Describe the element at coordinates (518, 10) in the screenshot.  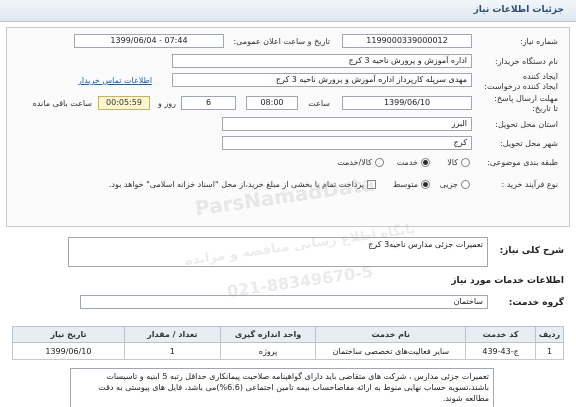
I see `page-title: جزئیات اطلاعات نیاز` at that location.